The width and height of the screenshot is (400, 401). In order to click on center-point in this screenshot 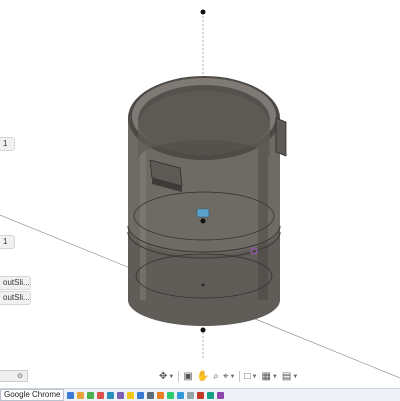, I will do `click(203, 221)`.